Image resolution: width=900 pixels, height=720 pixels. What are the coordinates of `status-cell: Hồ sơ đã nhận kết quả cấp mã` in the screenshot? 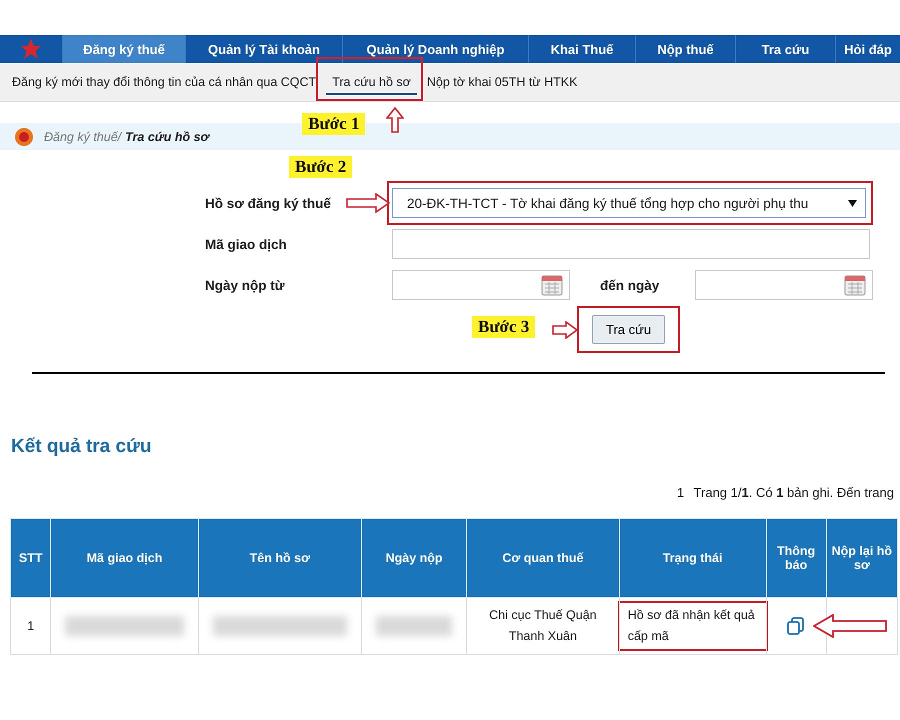 It's located at (693, 626).